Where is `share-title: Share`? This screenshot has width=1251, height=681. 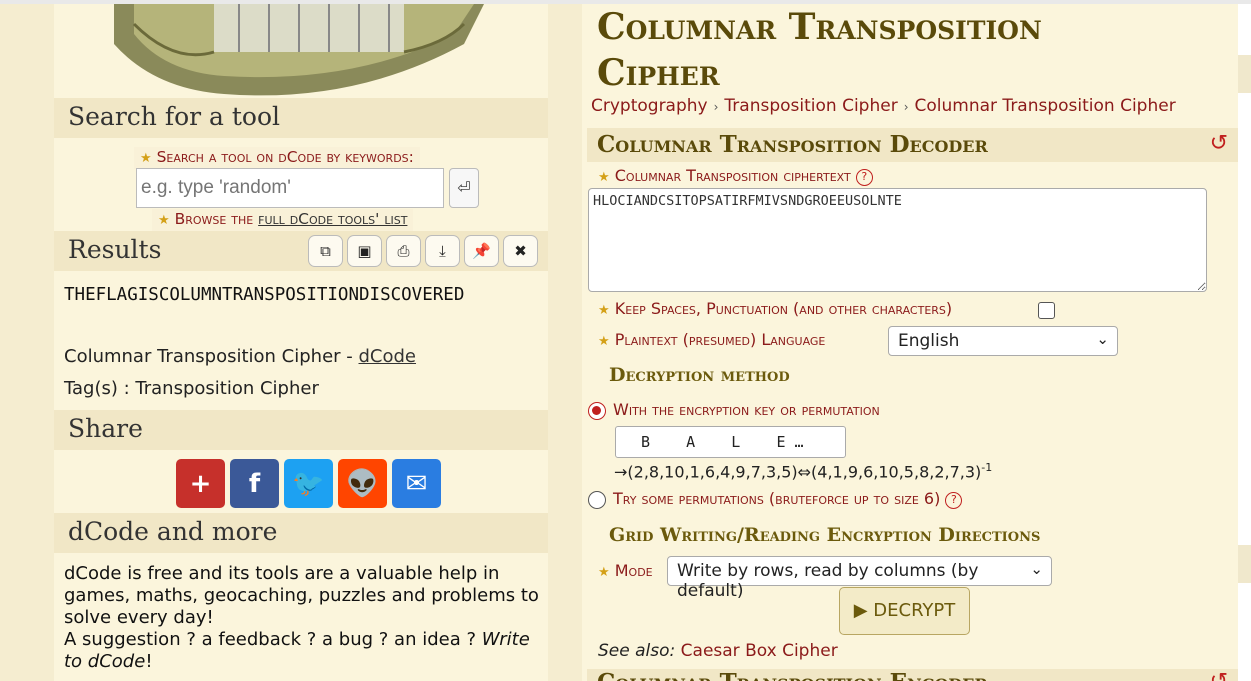
share-title: Share is located at coordinates (105, 428).